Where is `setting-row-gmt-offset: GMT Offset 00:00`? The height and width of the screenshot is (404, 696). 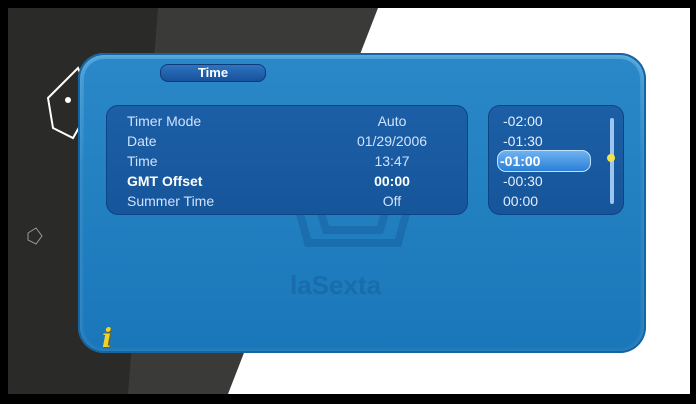
setting-row-gmt-offset: GMT Offset 00:00 is located at coordinates (287, 181).